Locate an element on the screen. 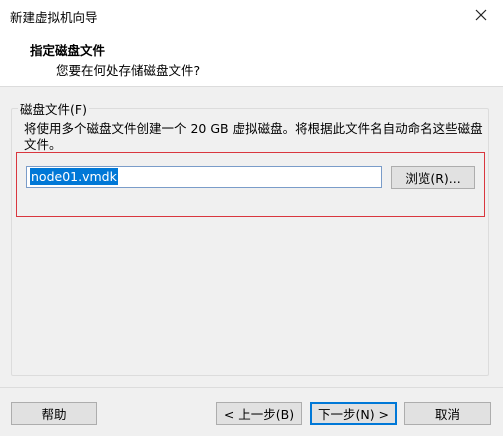 This screenshot has height=436, width=503. page-title: 指定磁盘文件 is located at coordinates (68, 50).